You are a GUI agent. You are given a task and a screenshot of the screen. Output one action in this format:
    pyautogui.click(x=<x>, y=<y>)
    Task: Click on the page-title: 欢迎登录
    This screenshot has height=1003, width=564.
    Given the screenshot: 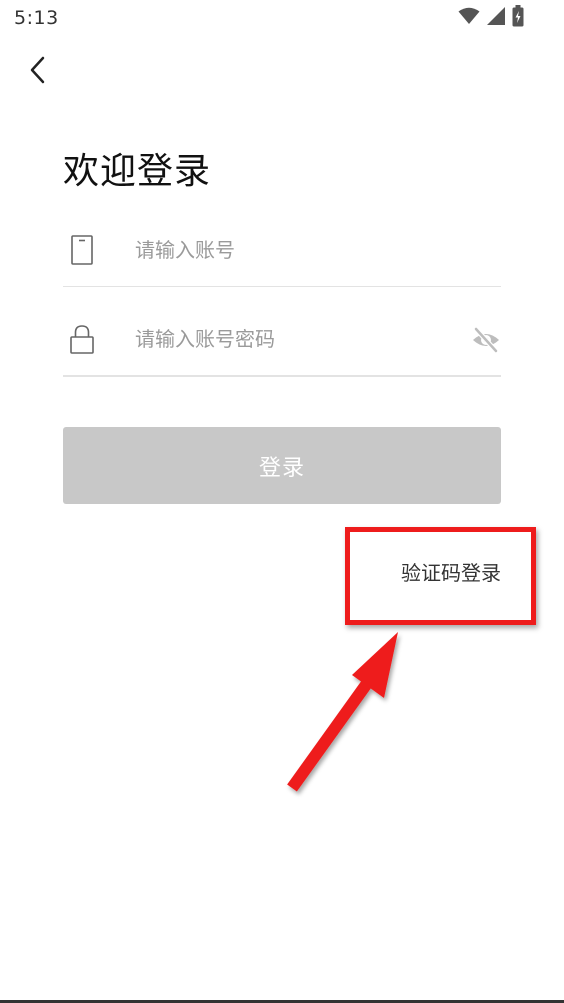 What is the action you would take?
    pyautogui.click(x=137, y=171)
    